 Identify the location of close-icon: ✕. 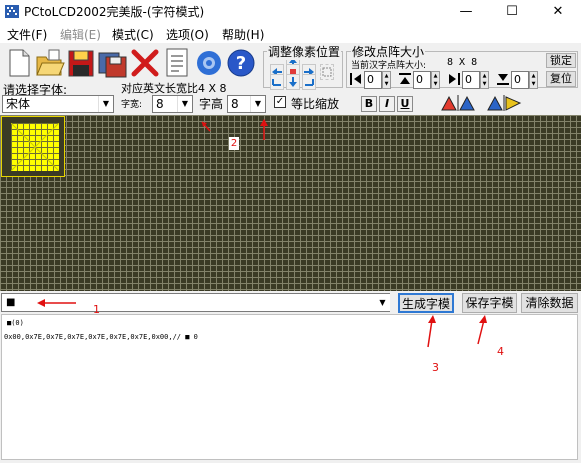
(558, 11).